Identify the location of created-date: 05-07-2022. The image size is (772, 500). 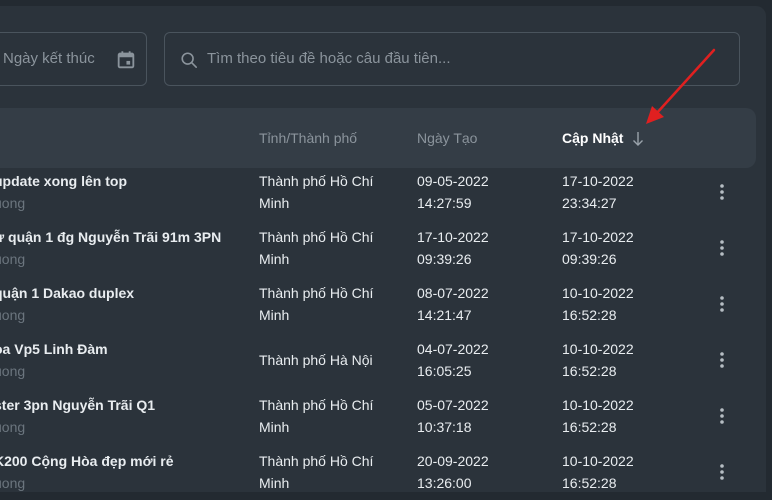
(453, 405).